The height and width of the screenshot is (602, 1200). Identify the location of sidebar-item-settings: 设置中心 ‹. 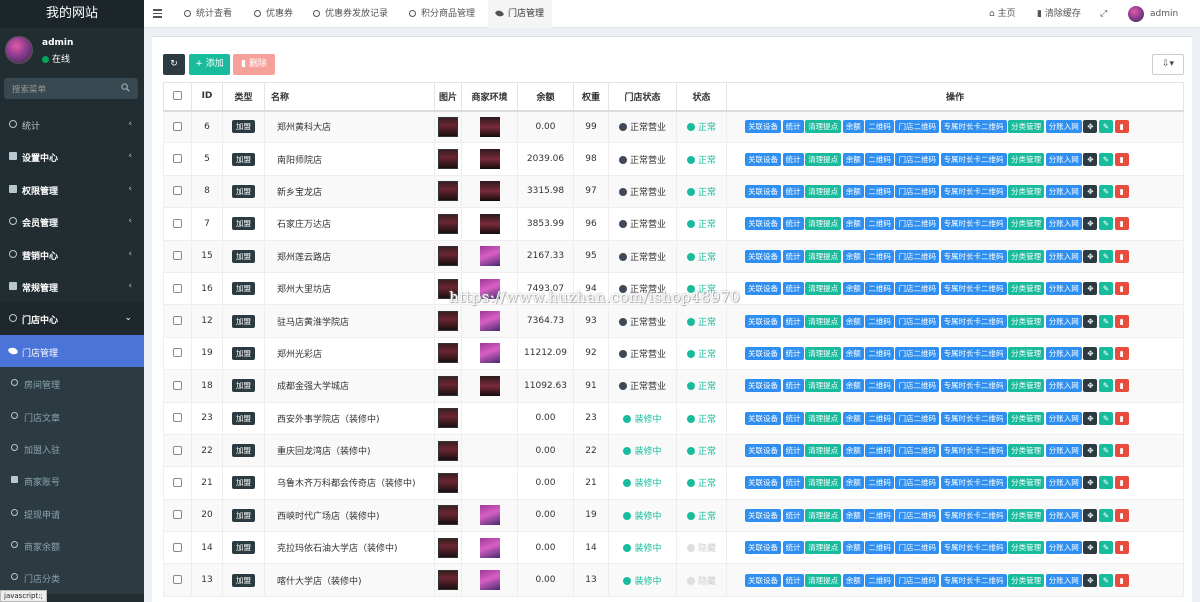
(72, 156).